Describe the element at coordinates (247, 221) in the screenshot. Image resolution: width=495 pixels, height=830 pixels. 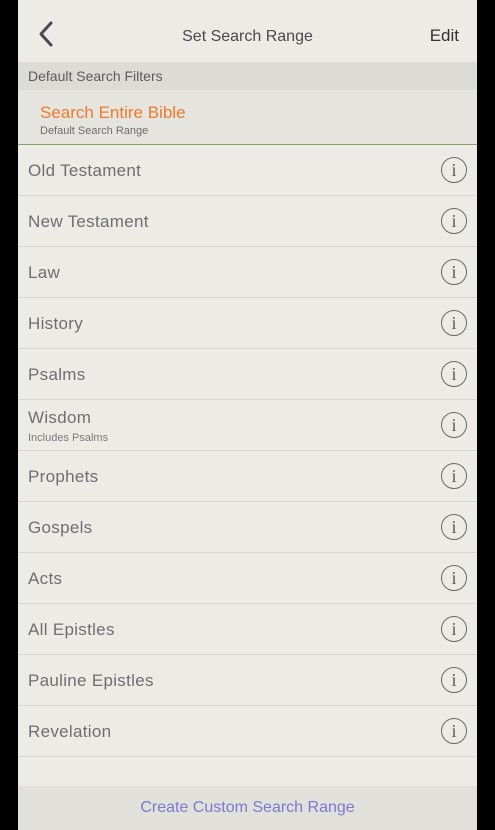
I see `range-row: New Testament i` at that location.